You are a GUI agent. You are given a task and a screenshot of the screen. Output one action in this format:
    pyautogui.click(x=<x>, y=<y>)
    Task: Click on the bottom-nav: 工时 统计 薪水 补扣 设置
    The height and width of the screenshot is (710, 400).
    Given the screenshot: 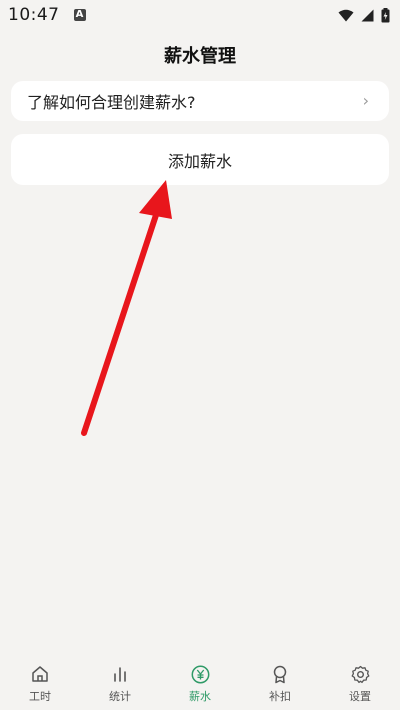 What is the action you would take?
    pyautogui.click(x=200, y=682)
    